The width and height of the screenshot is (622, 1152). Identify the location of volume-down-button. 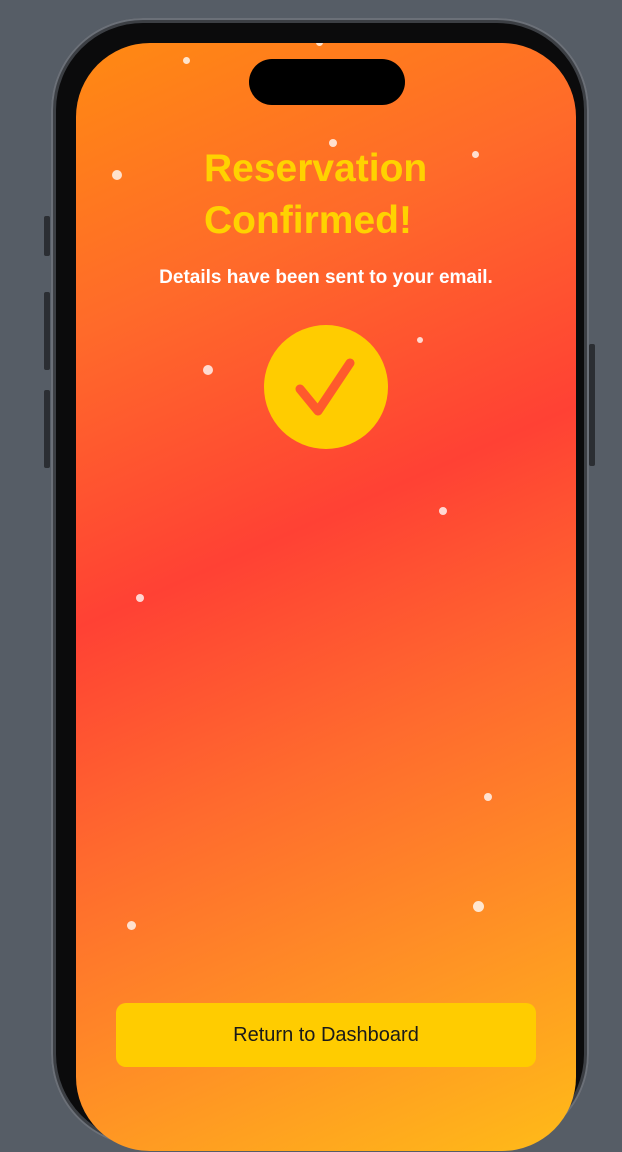
(47, 429).